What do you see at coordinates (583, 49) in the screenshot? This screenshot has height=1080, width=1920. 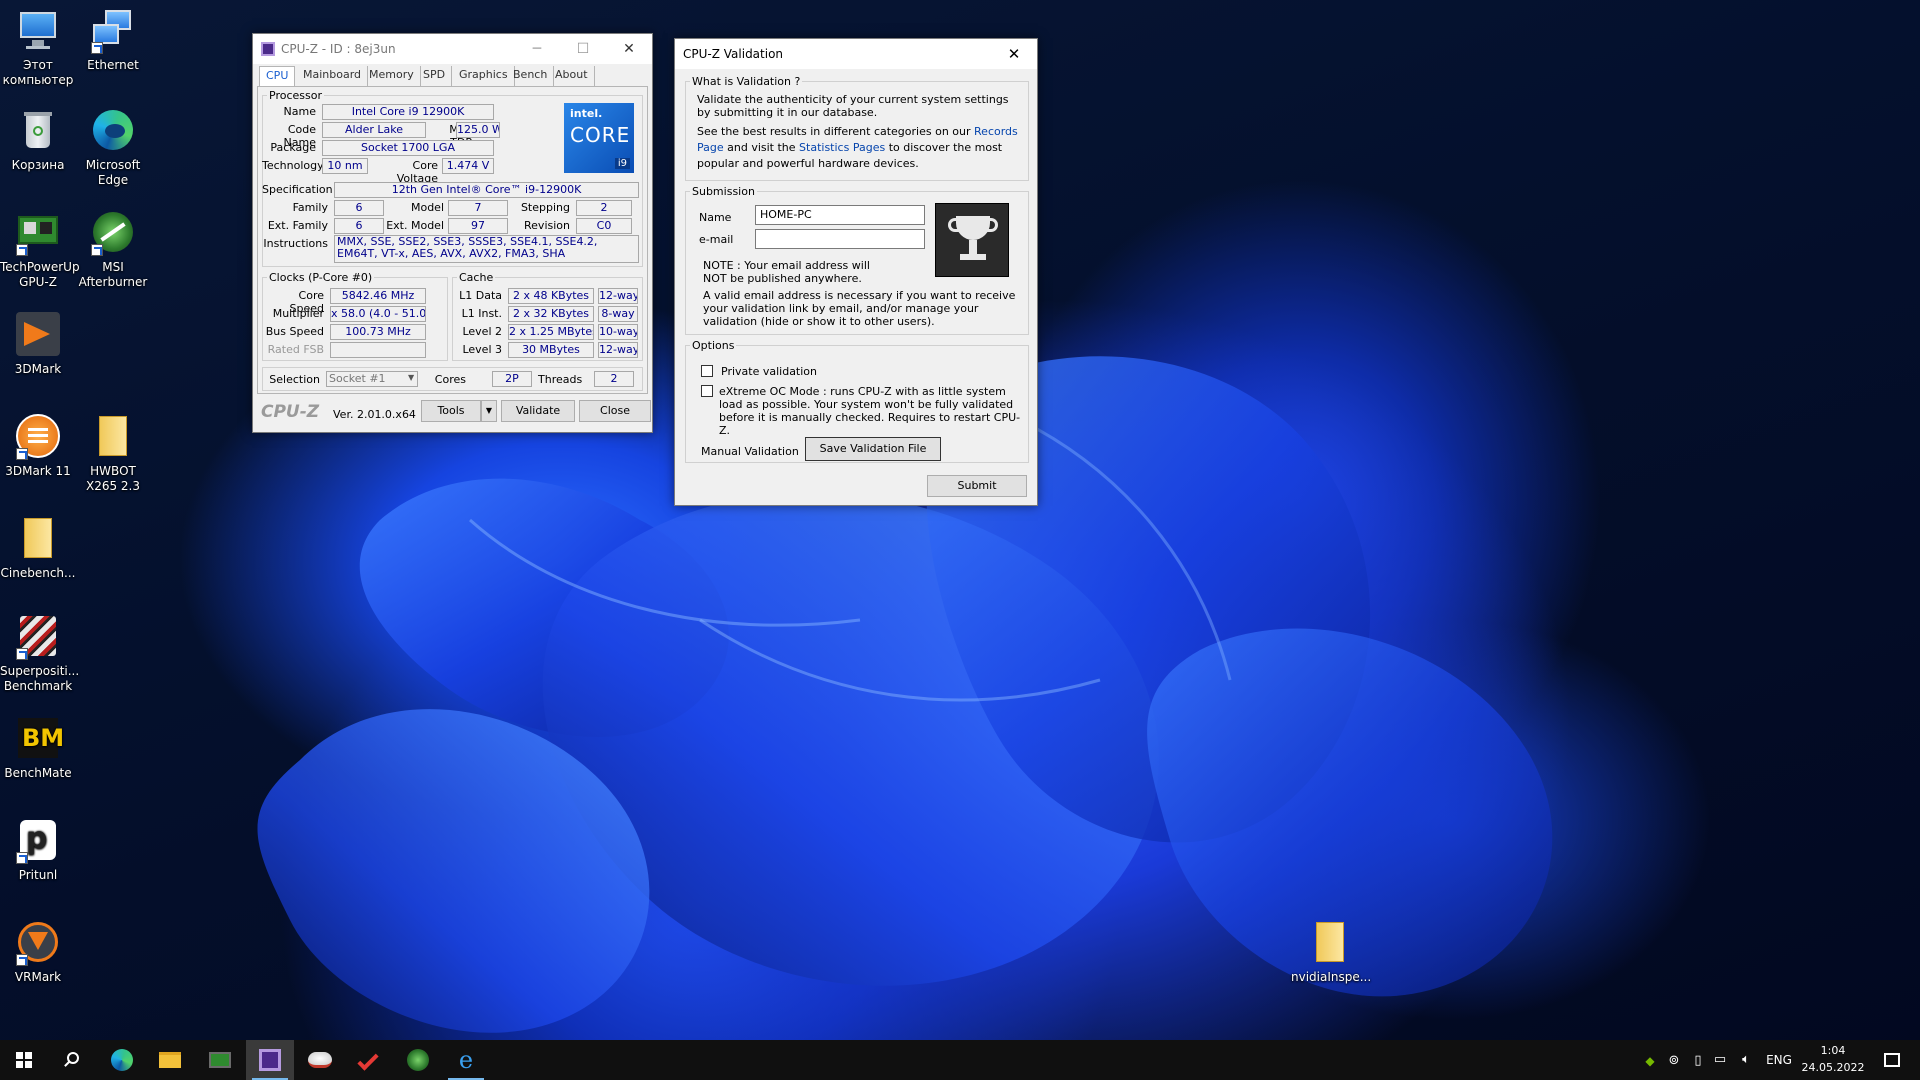 I see `maximize-icon: ☐` at bounding box center [583, 49].